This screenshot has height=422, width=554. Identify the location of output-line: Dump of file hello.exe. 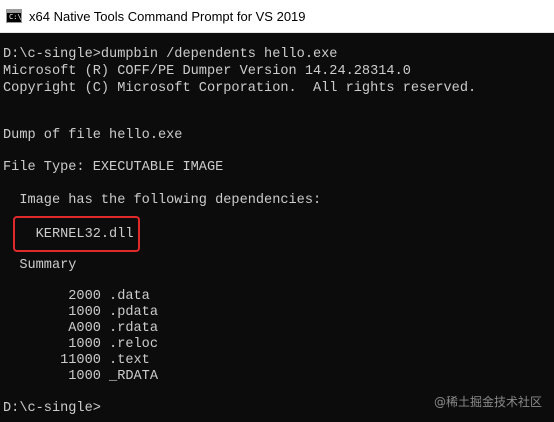
(93, 135).